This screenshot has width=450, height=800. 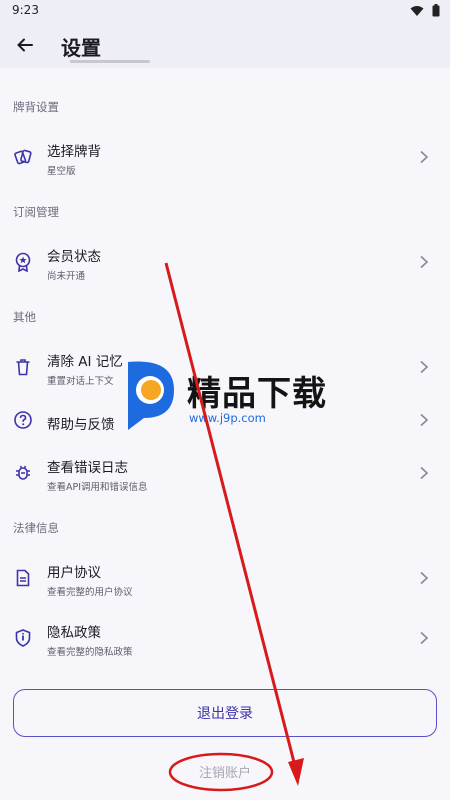 What do you see at coordinates (74, 633) in the screenshot?
I see `row-title: 隐私政策` at bounding box center [74, 633].